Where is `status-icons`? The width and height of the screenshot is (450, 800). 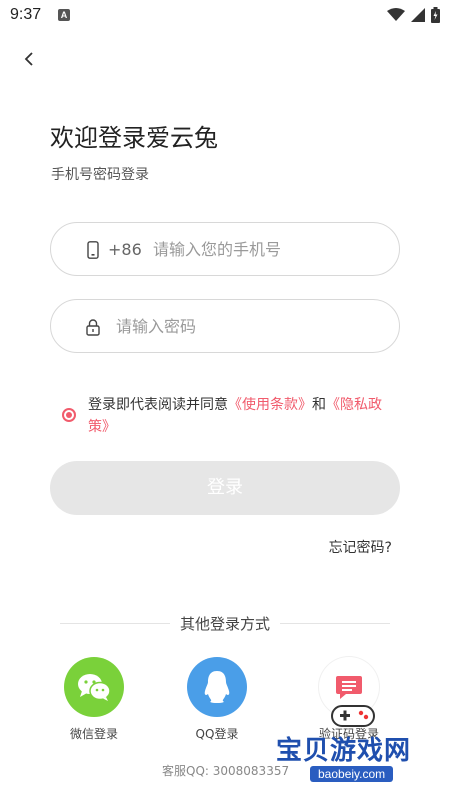
status-icons is located at coordinates (413, 15).